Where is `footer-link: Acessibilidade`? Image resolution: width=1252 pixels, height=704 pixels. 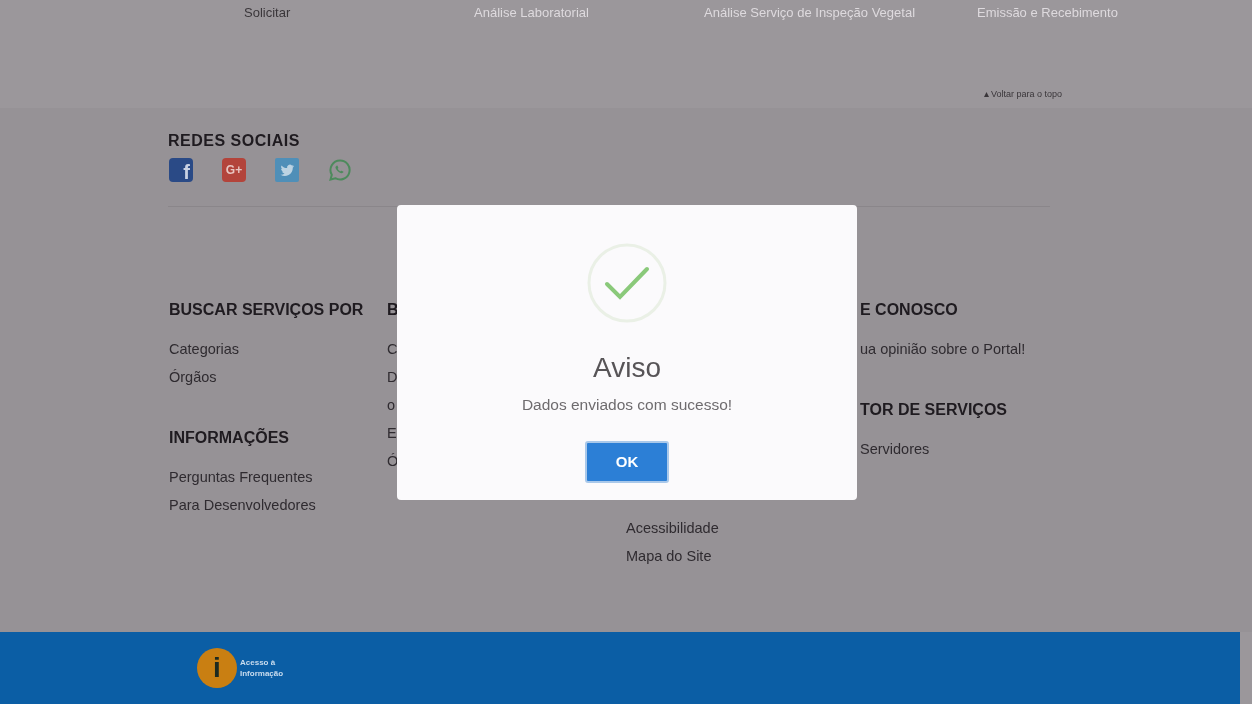 footer-link: Acessibilidade is located at coordinates (672, 528).